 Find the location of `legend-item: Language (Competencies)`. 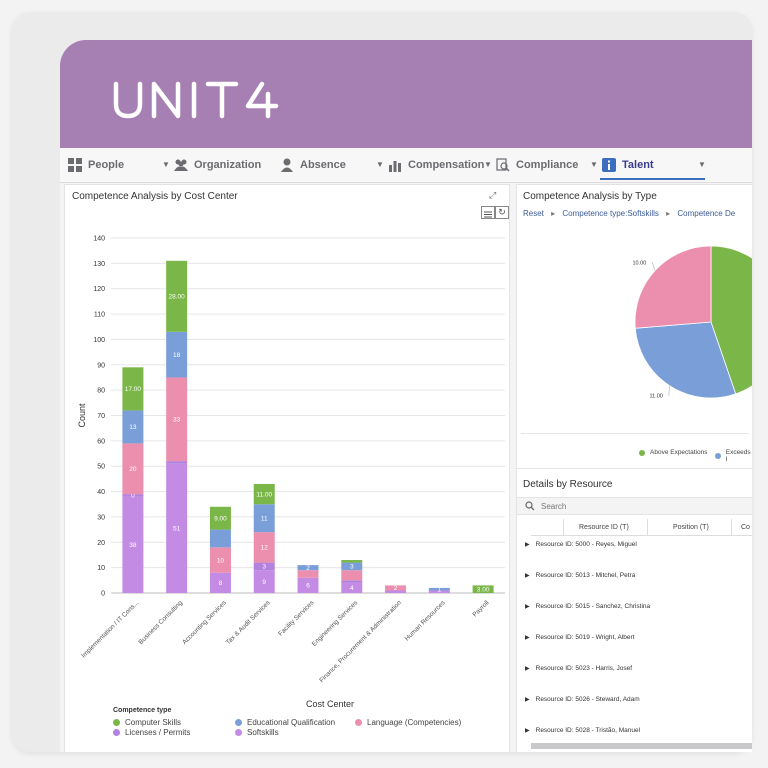

legend-item: Language (Competencies) is located at coordinates (408, 722).